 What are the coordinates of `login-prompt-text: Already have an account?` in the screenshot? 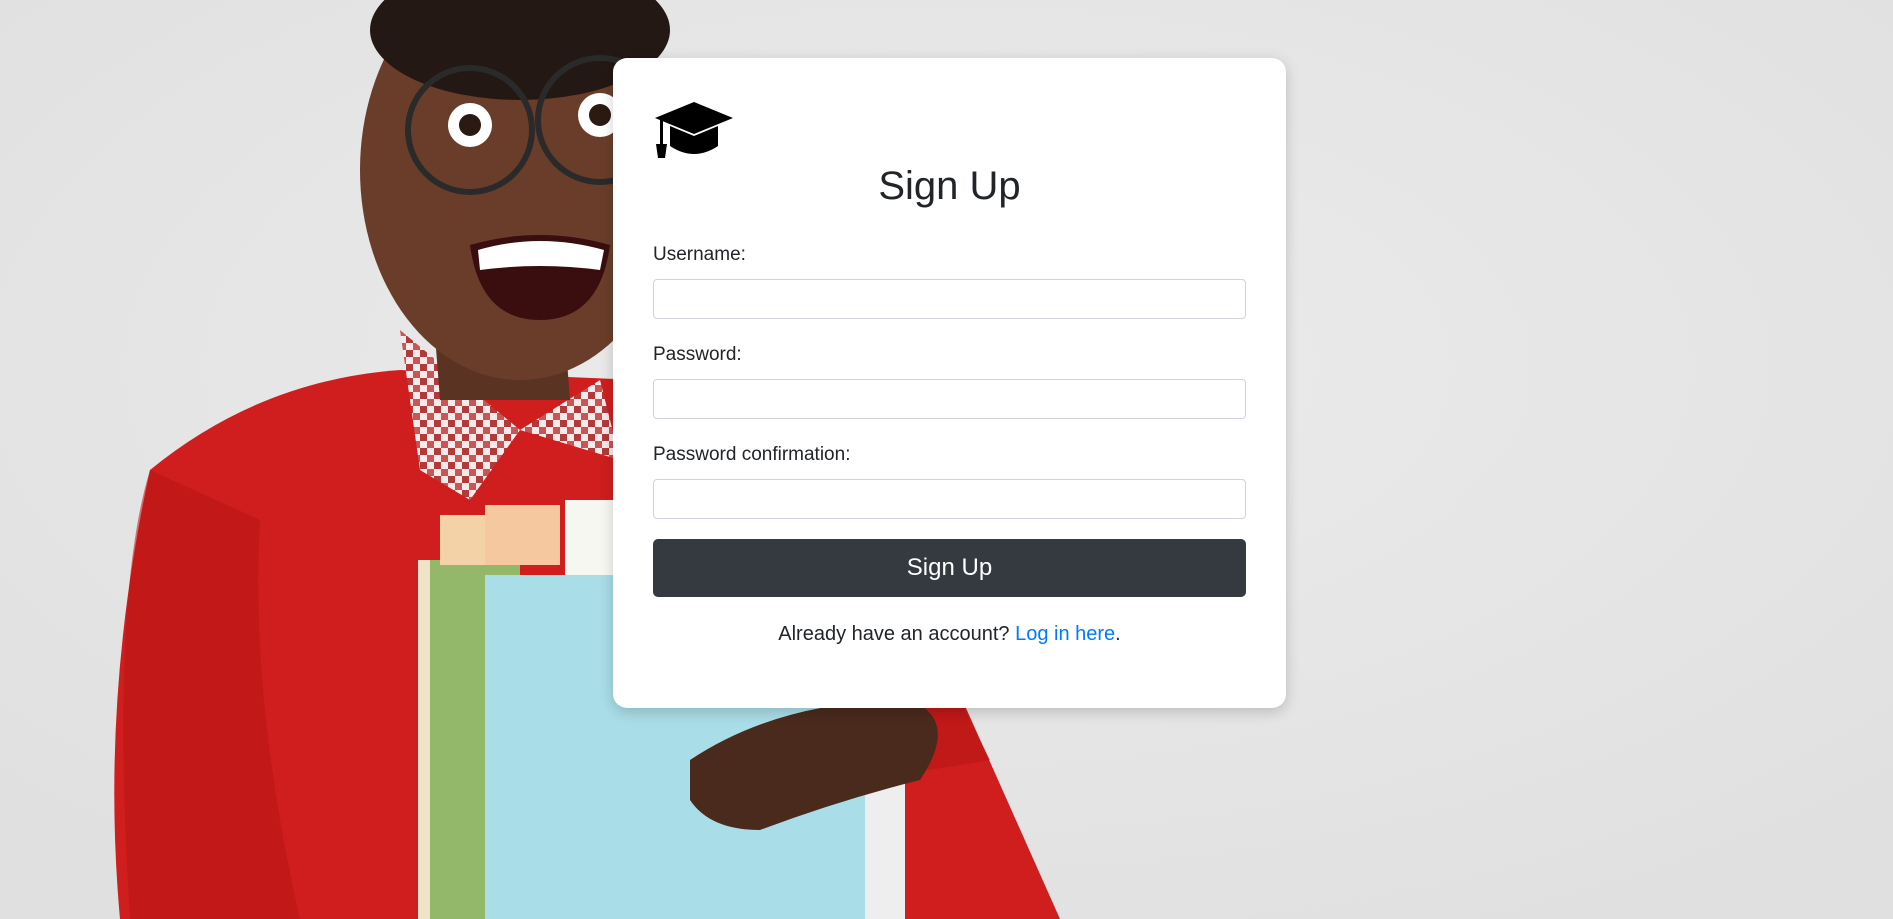 It's located at (897, 634).